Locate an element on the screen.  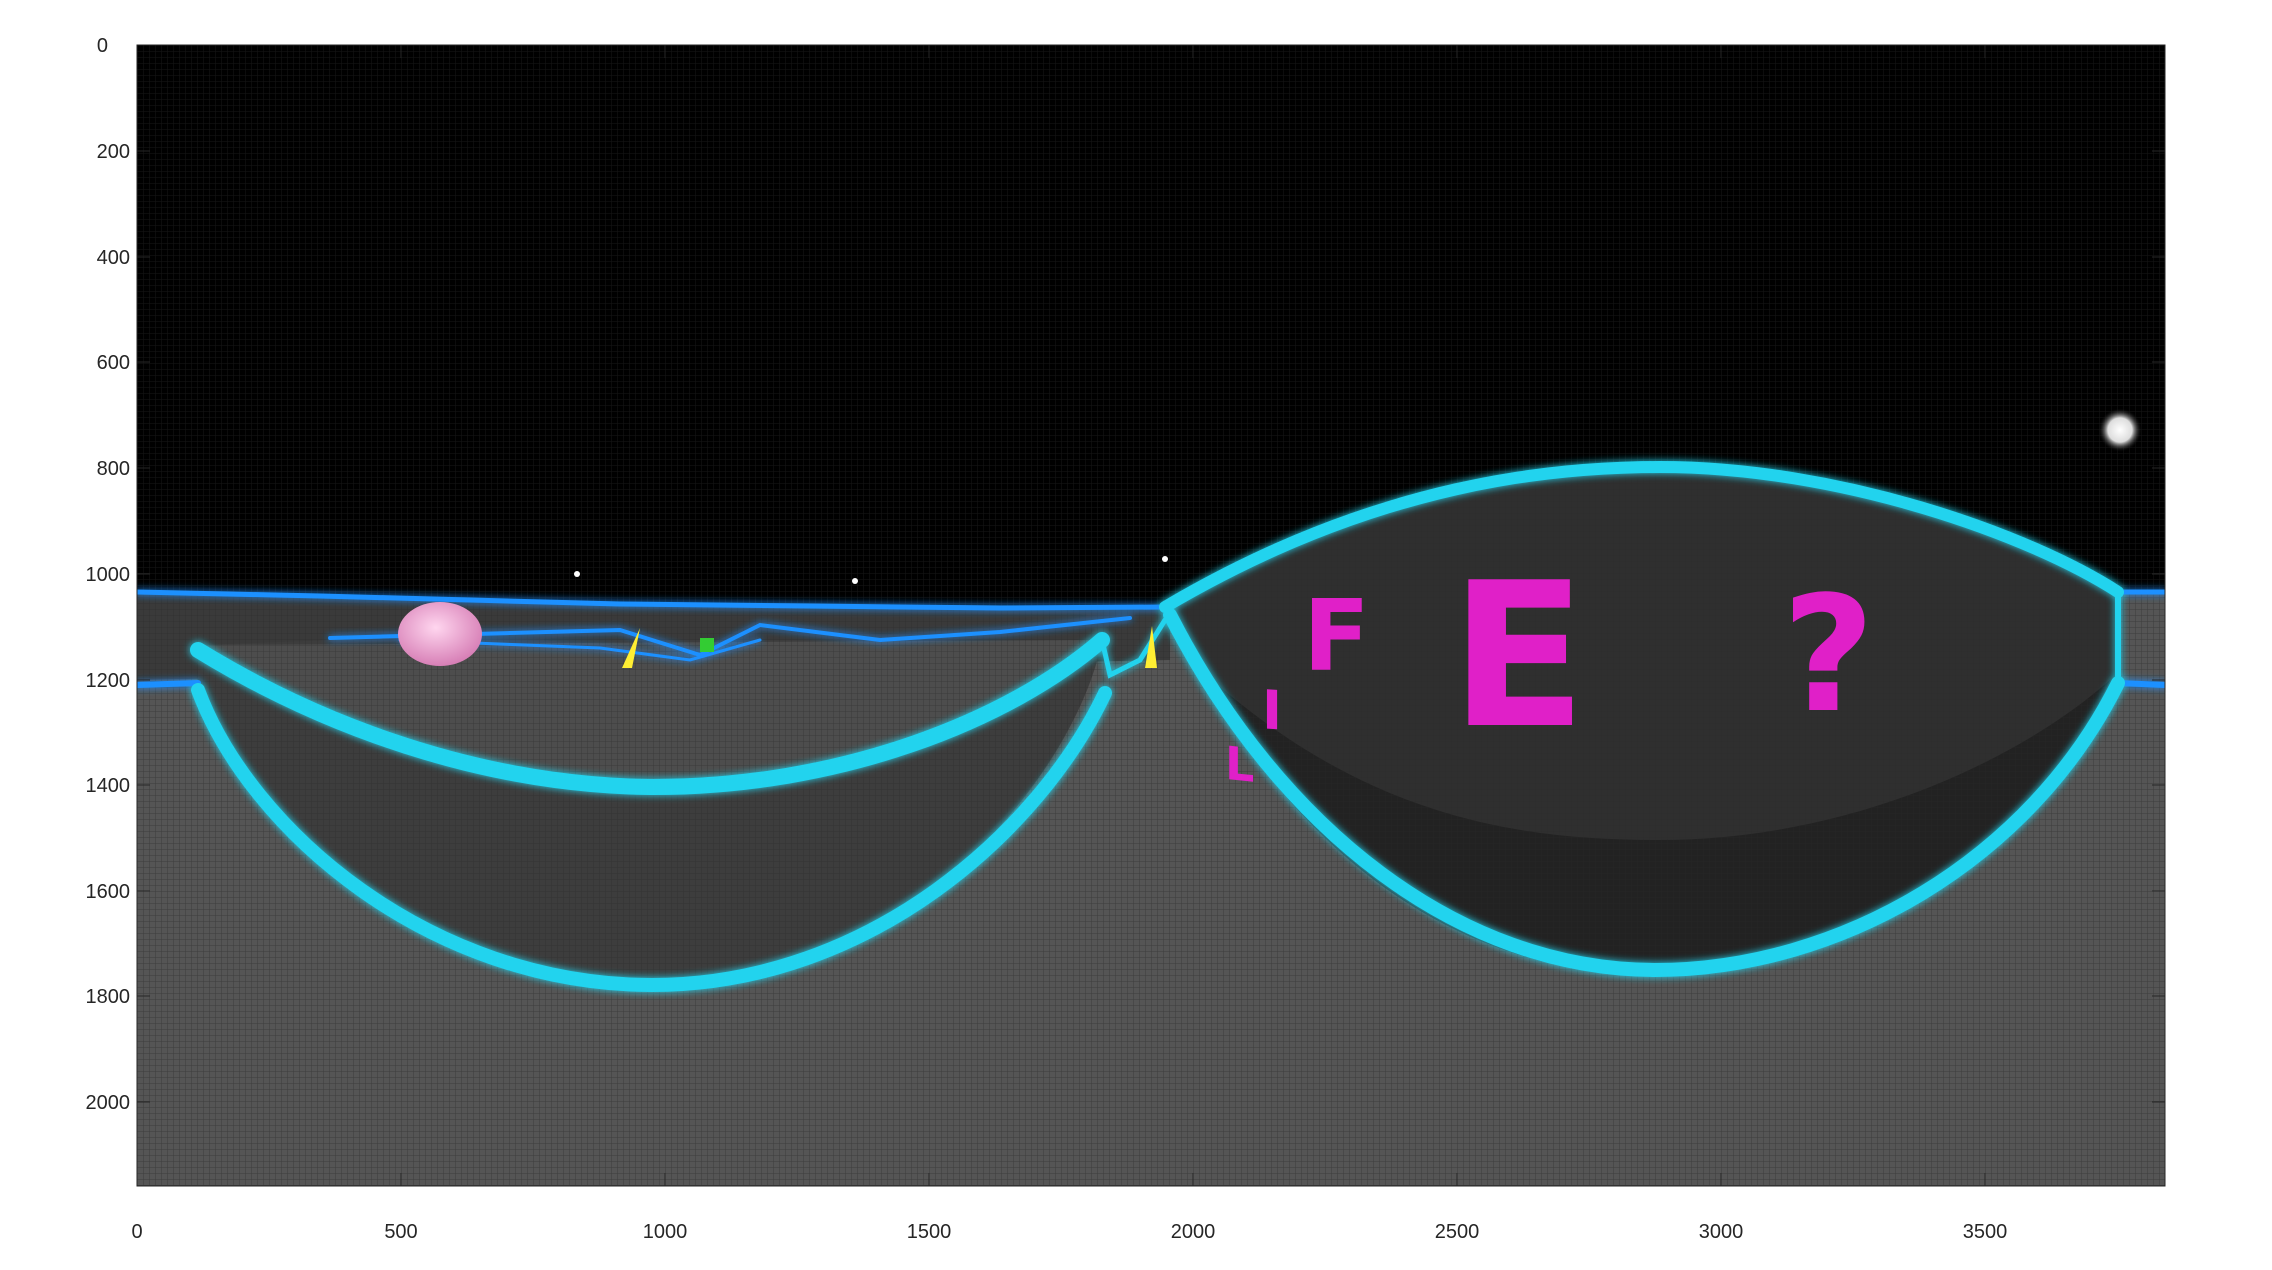
x-tick-label: 500 is located at coordinates (400, 1232).